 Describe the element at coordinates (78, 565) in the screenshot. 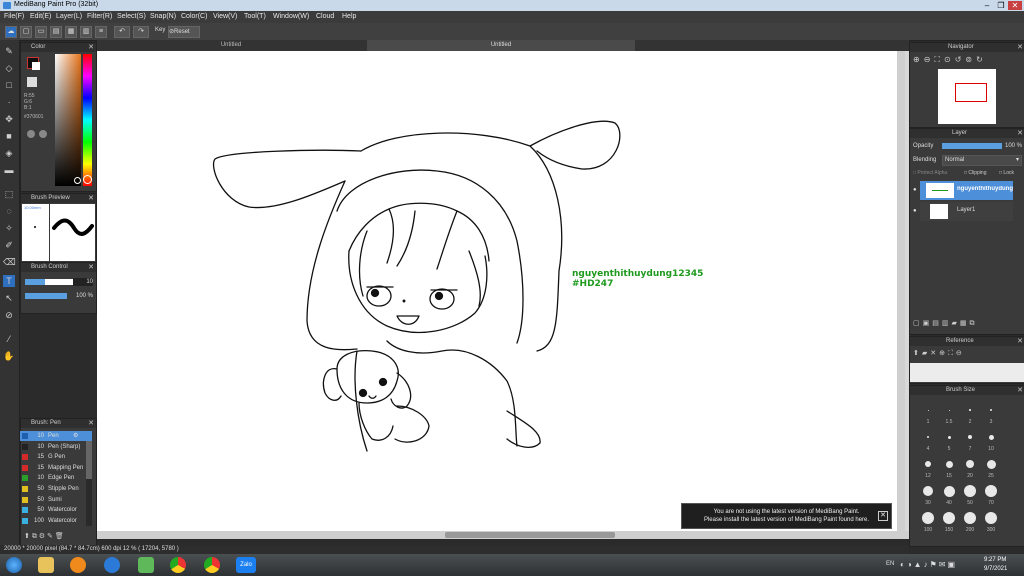

I see `media-player-icon` at that location.